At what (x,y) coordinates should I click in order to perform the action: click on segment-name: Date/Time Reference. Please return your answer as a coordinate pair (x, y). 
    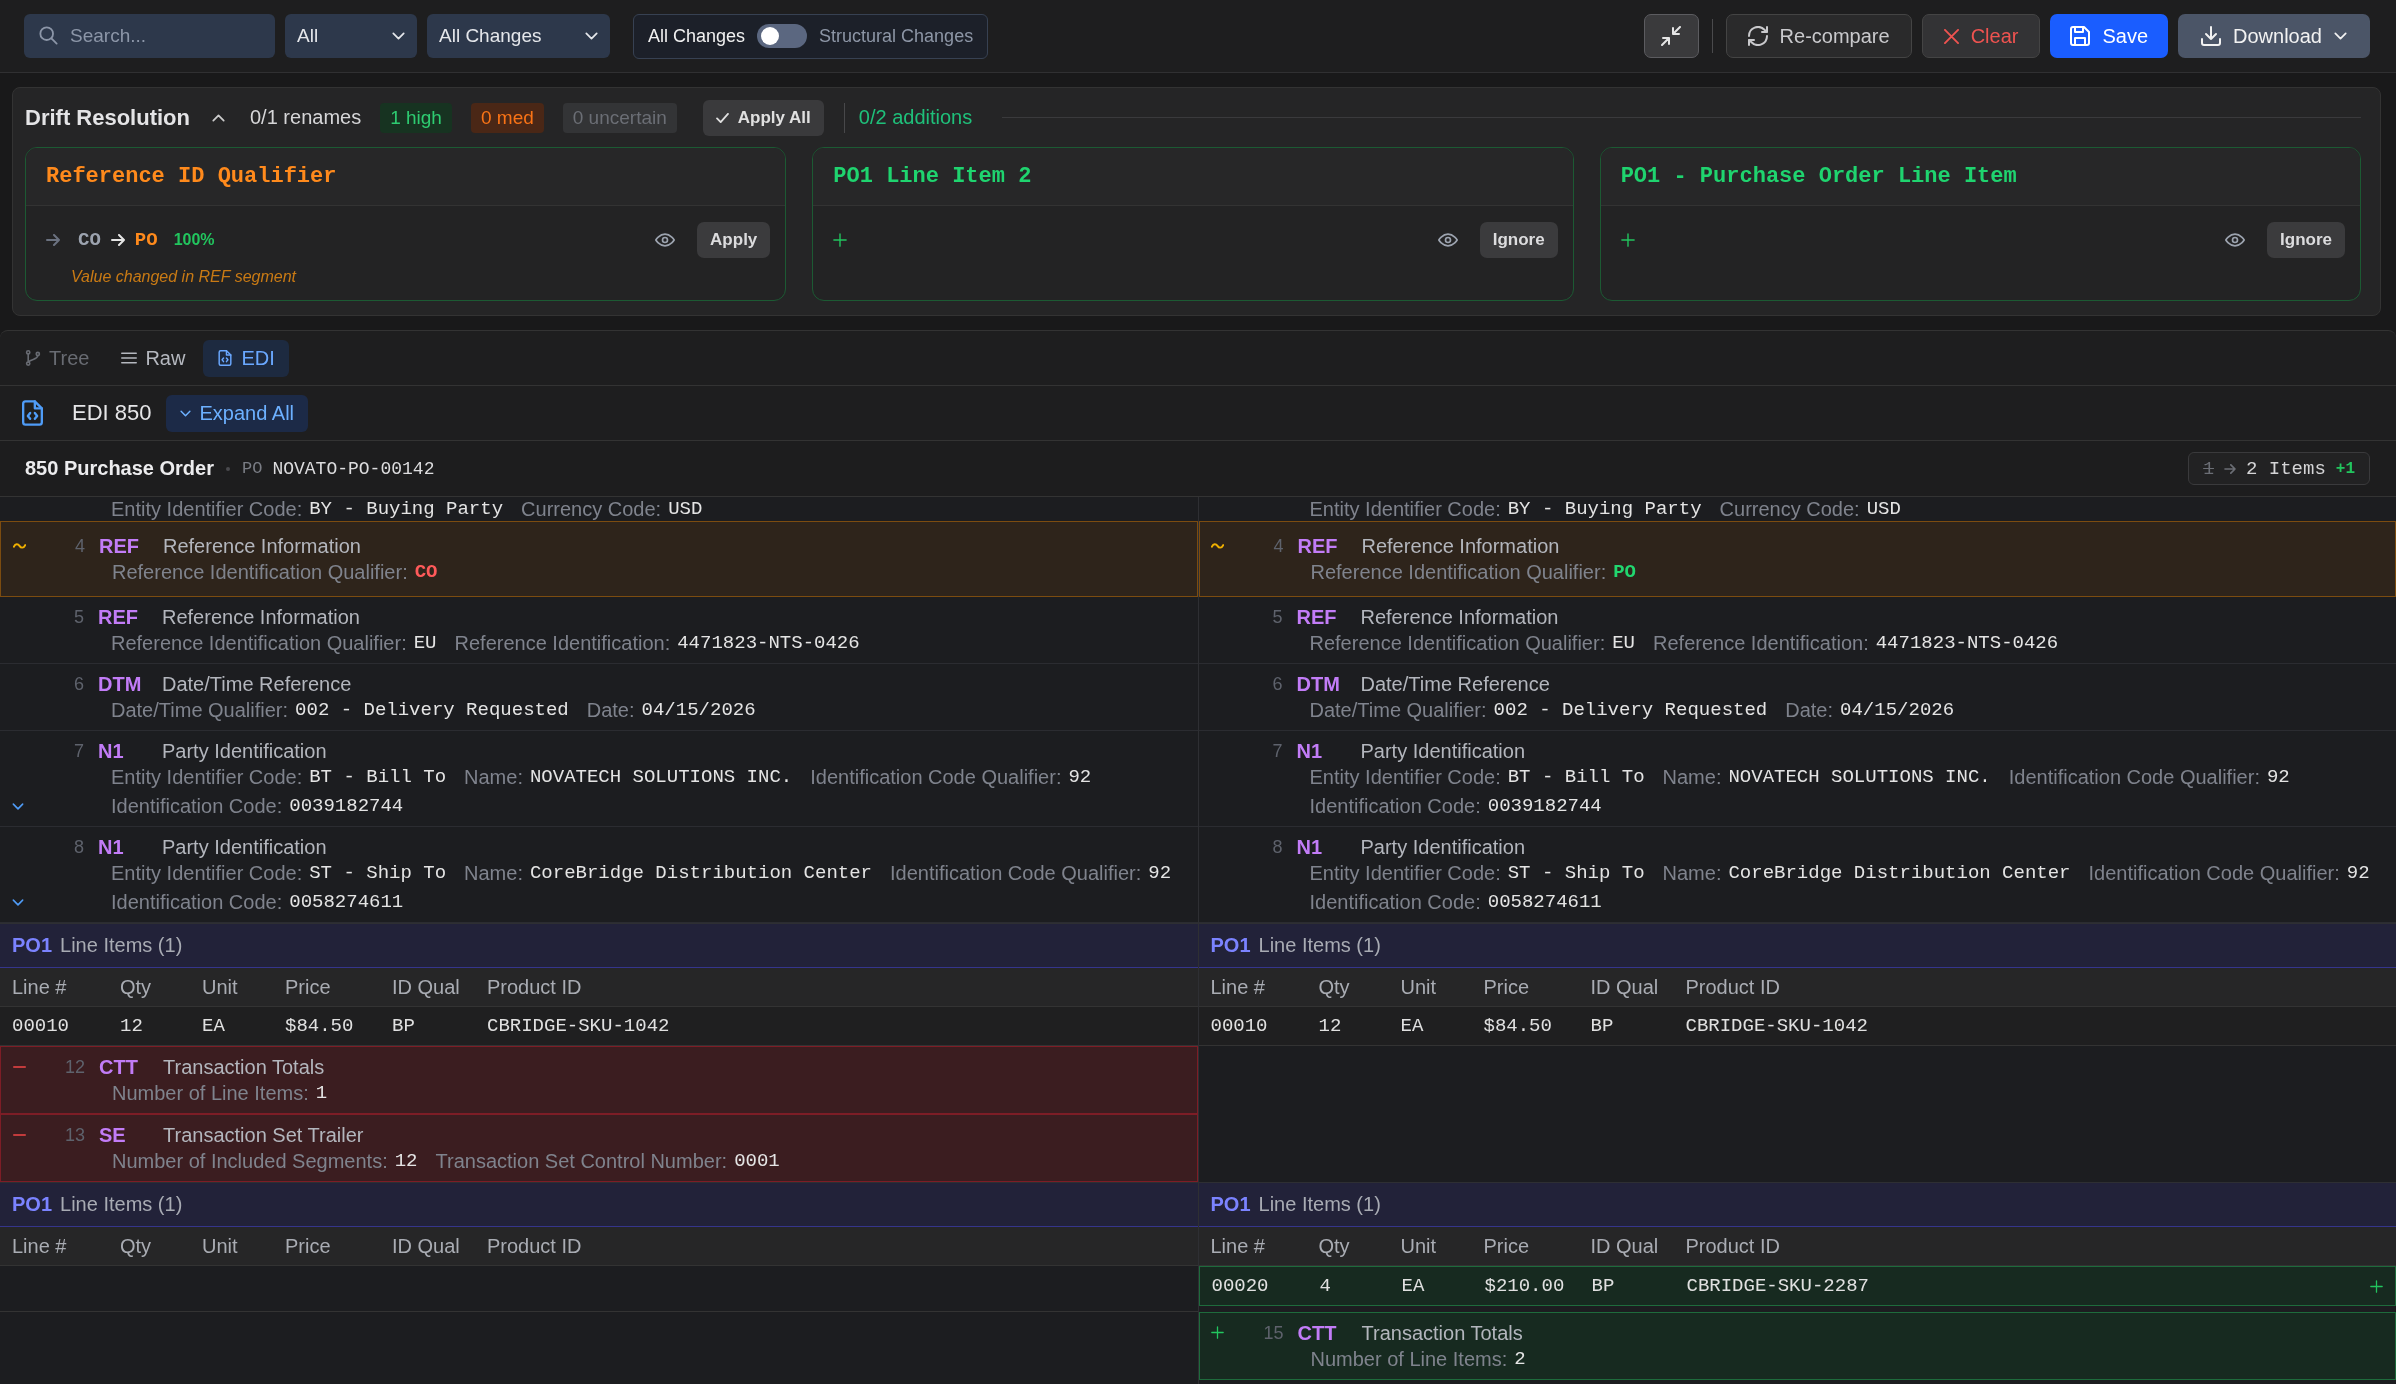
    Looking at the image, I should click on (1455, 684).